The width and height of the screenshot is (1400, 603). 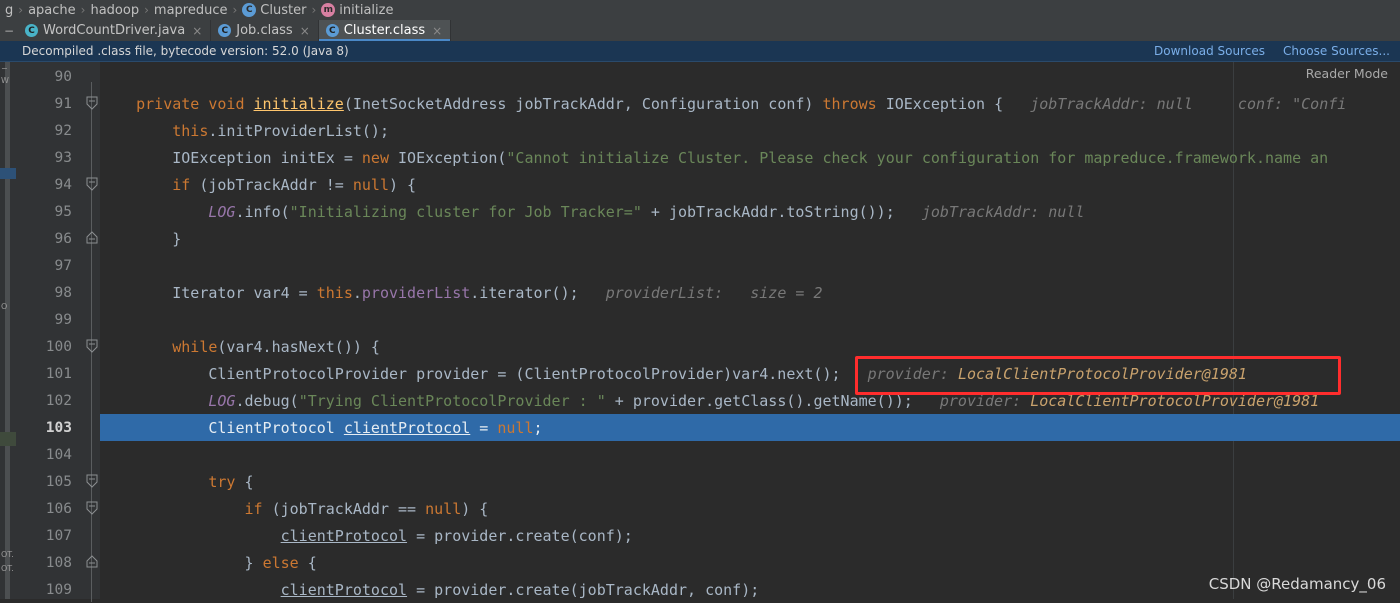 What do you see at coordinates (50, 427) in the screenshot?
I see `line-number: 103` at bounding box center [50, 427].